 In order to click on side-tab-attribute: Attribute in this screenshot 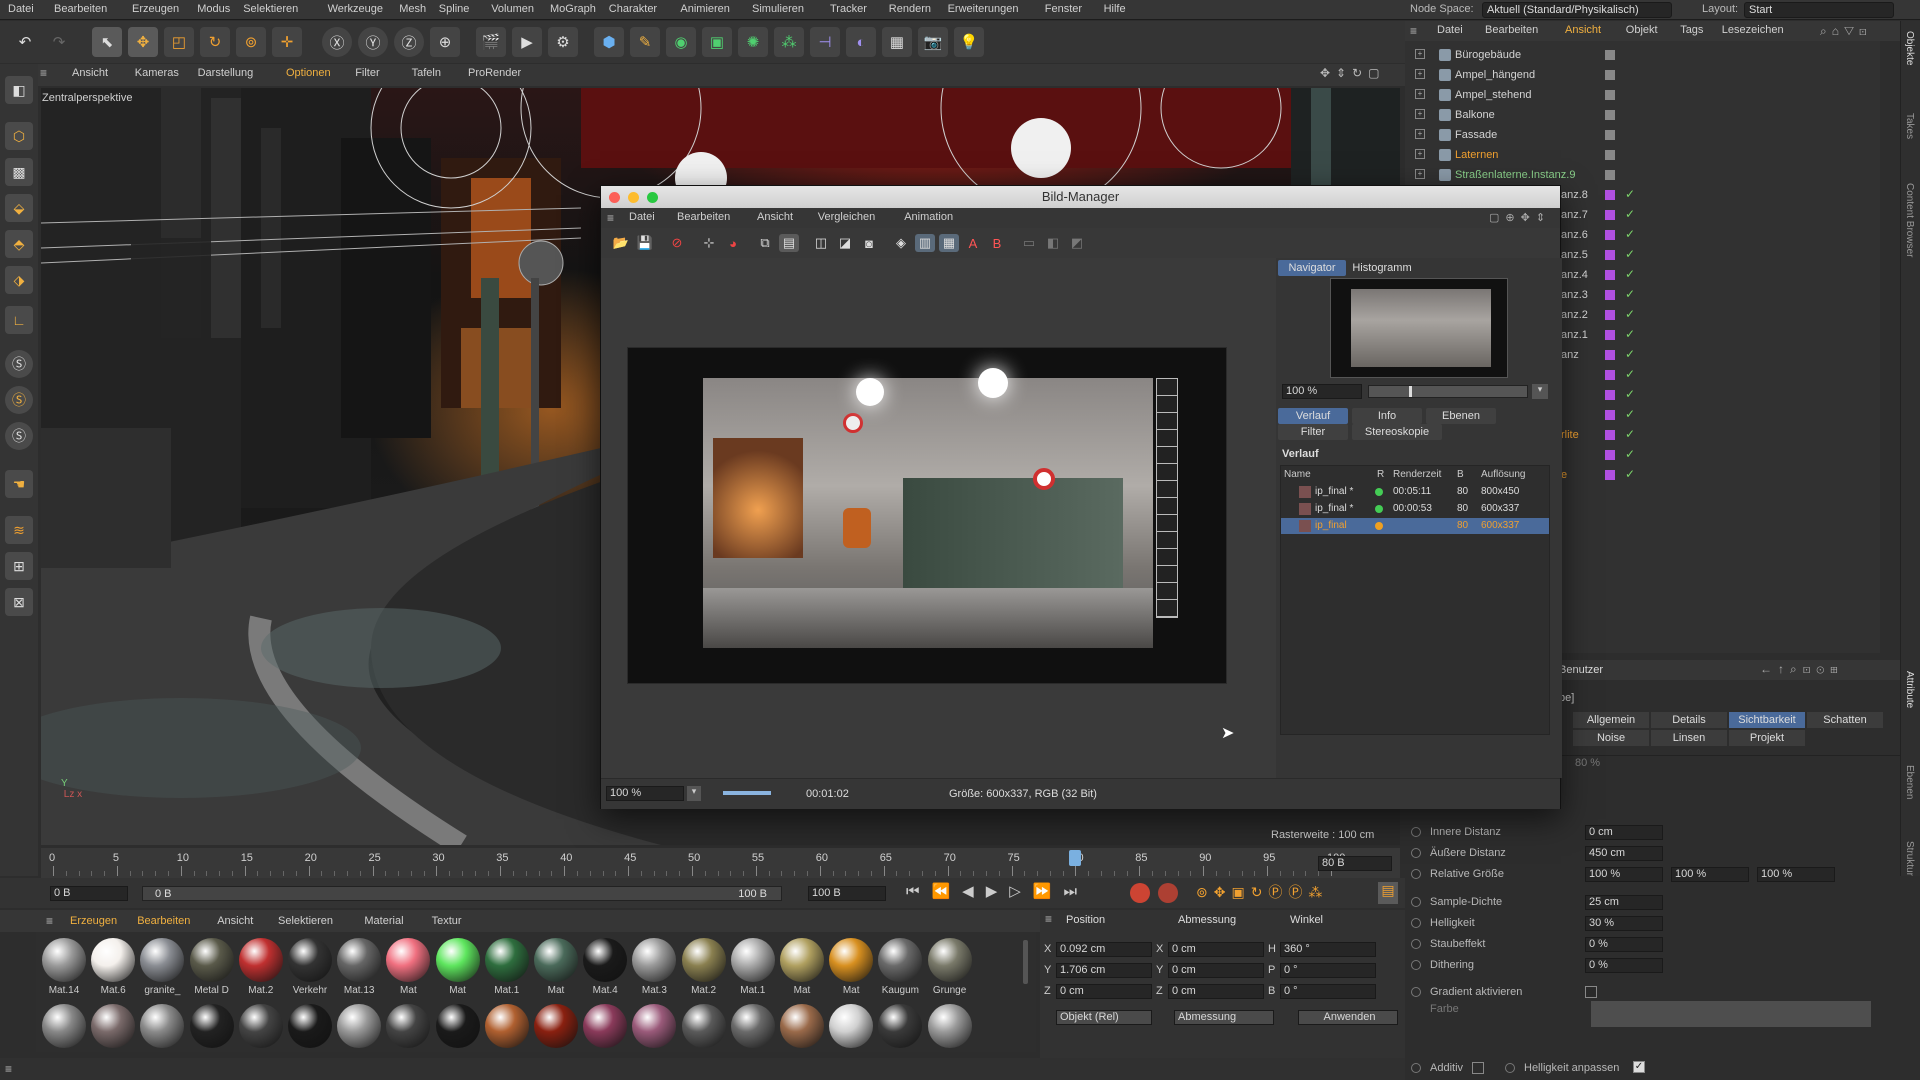, I will do `click(1909, 689)`.